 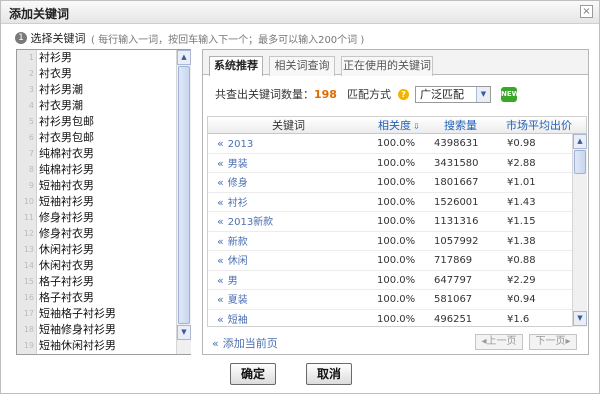 I want to click on keyword-line: 短袖休闲衬衫男, so click(x=106, y=346).